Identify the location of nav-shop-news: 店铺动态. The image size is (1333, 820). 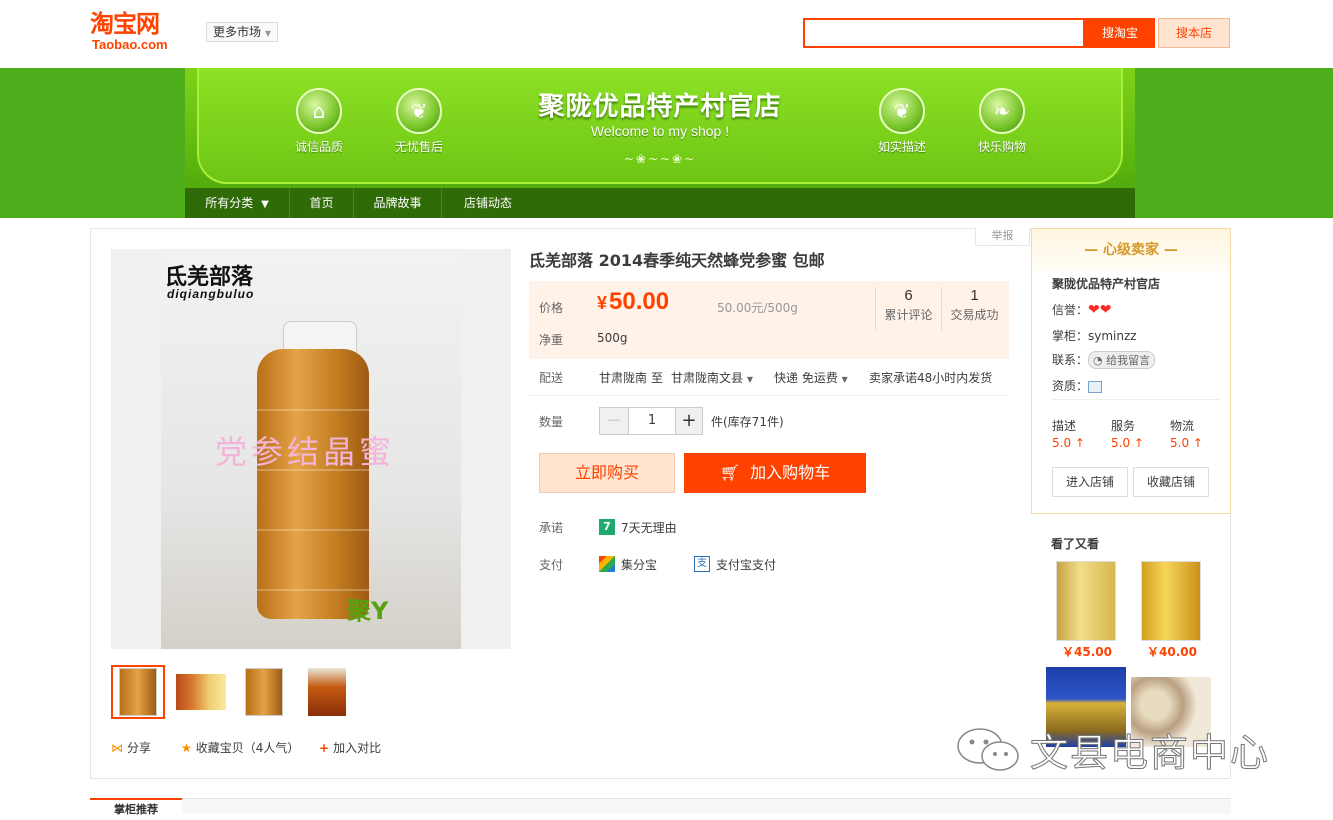
(488, 203).